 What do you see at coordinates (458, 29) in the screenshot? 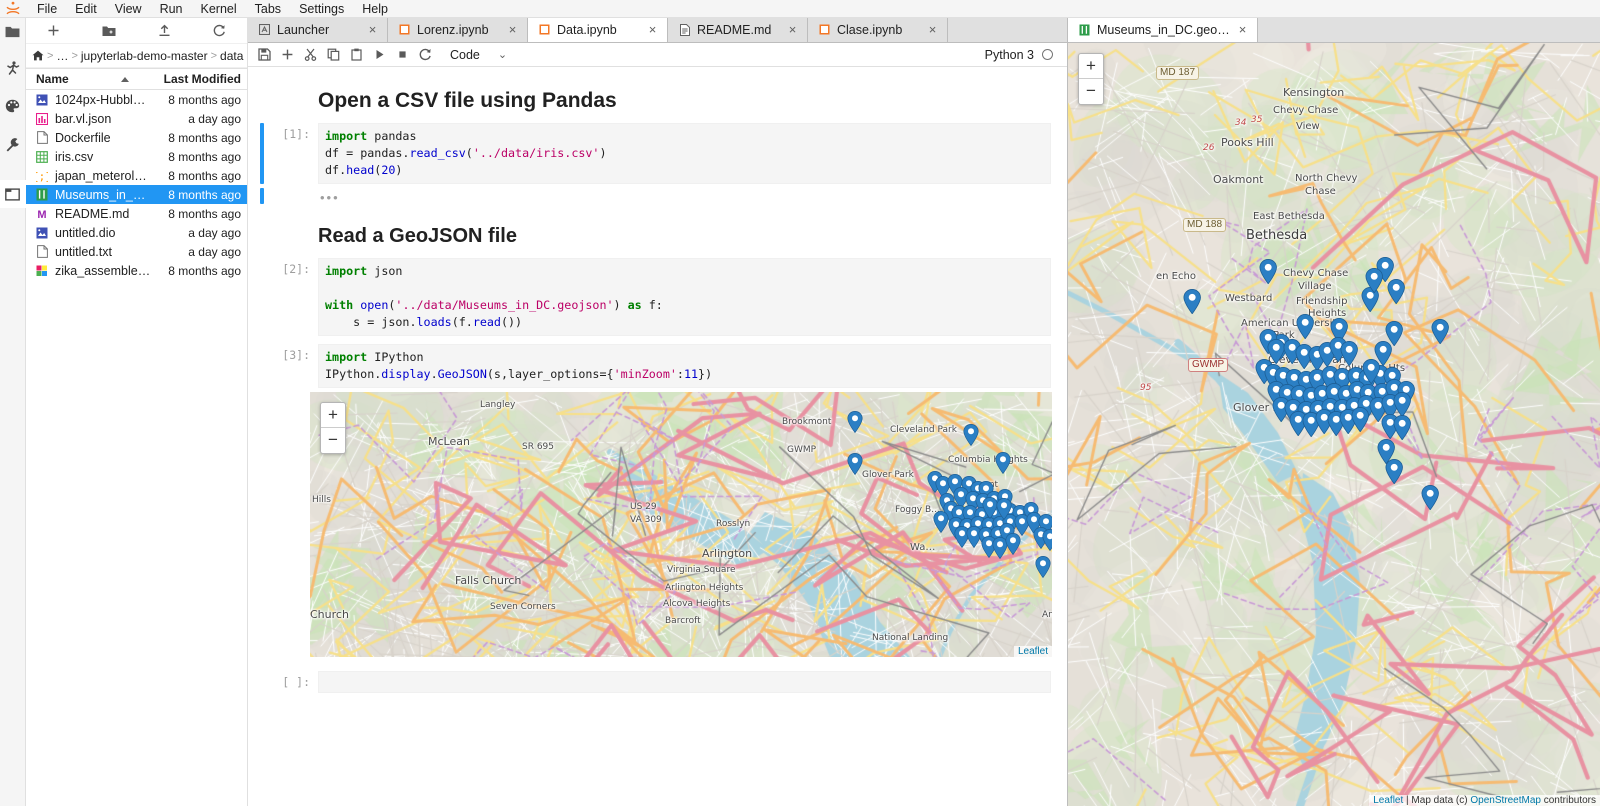
I see `dock-tab: Lorenz.ipynb ×` at bounding box center [458, 29].